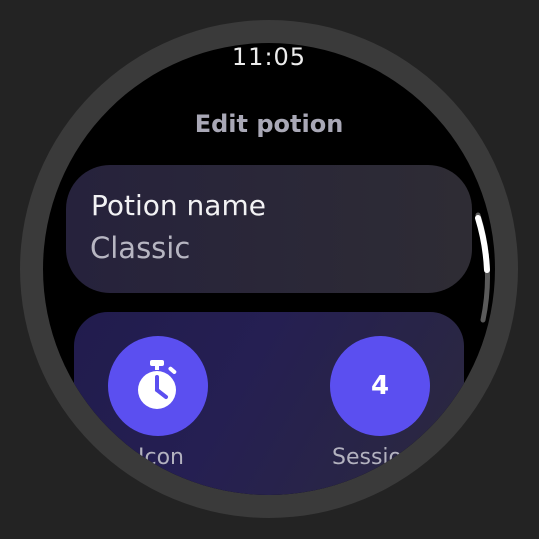 The image size is (539, 539). What do you see at coordinates (482, 244) in the screenshot?
I see `scrollbar-thumb` at bounding box center [482, 244].